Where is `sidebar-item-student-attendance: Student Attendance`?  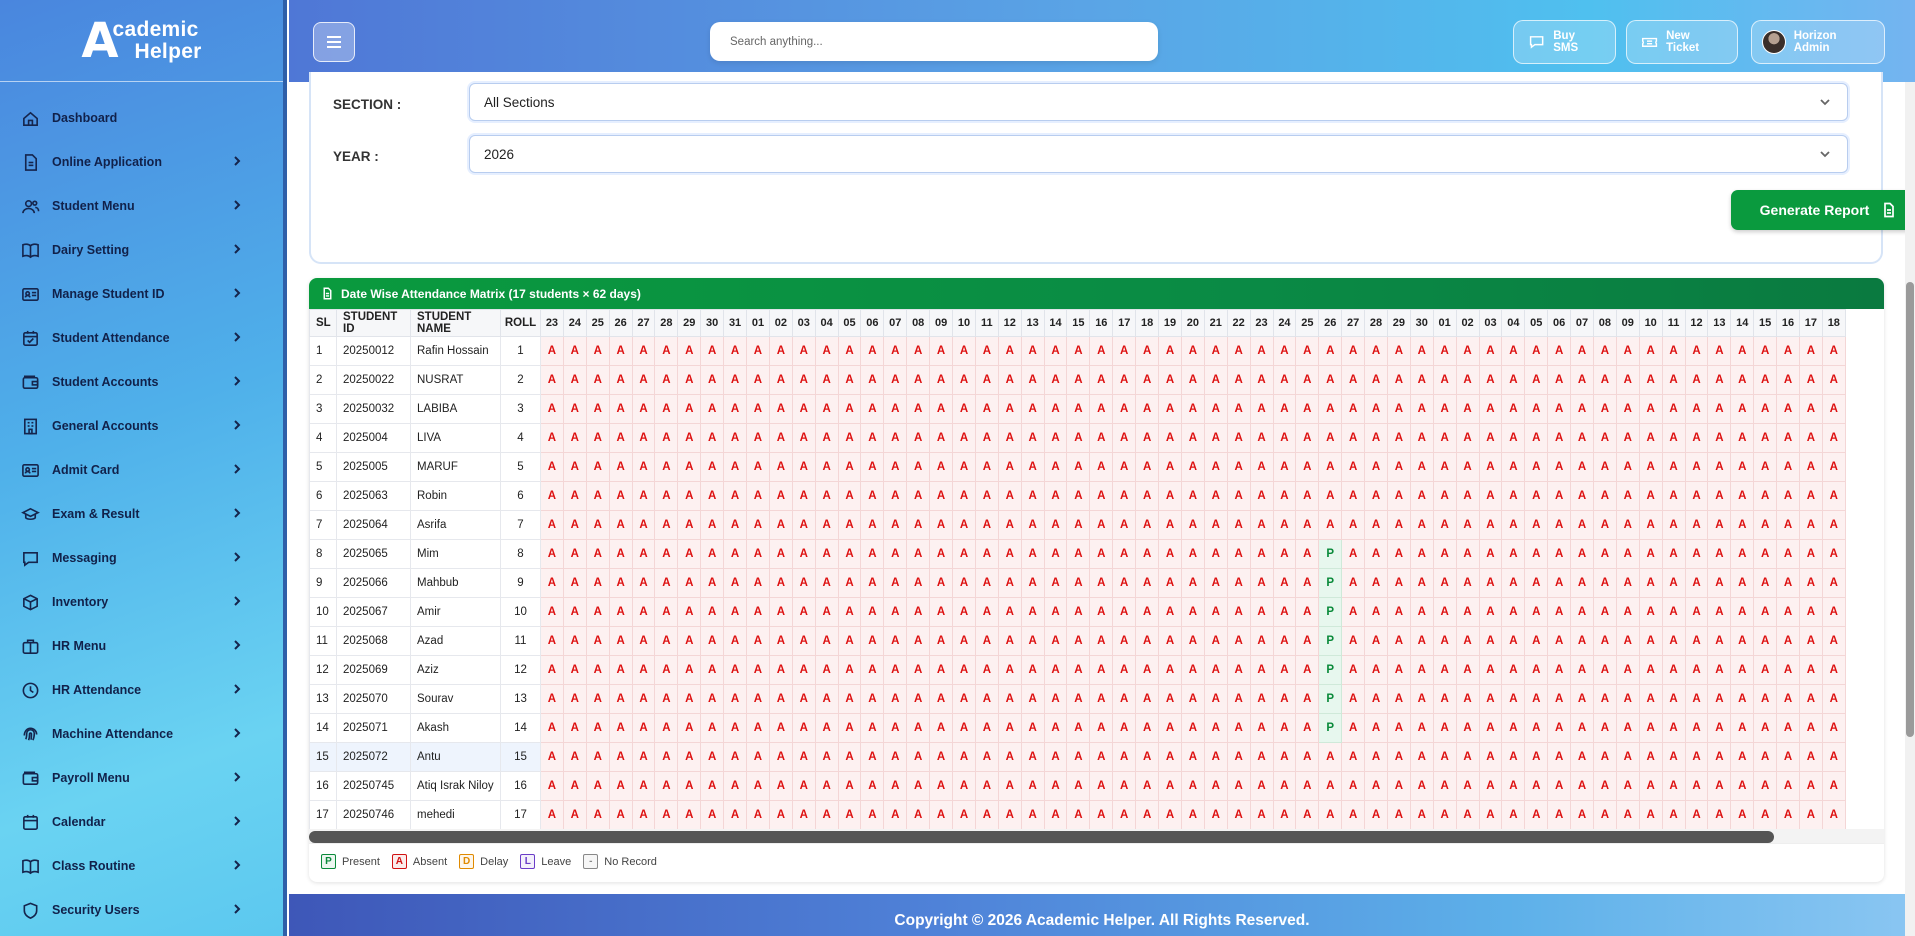
sidebar-item-student-attendance: Student Attendance is located at coordinates (141, 338).